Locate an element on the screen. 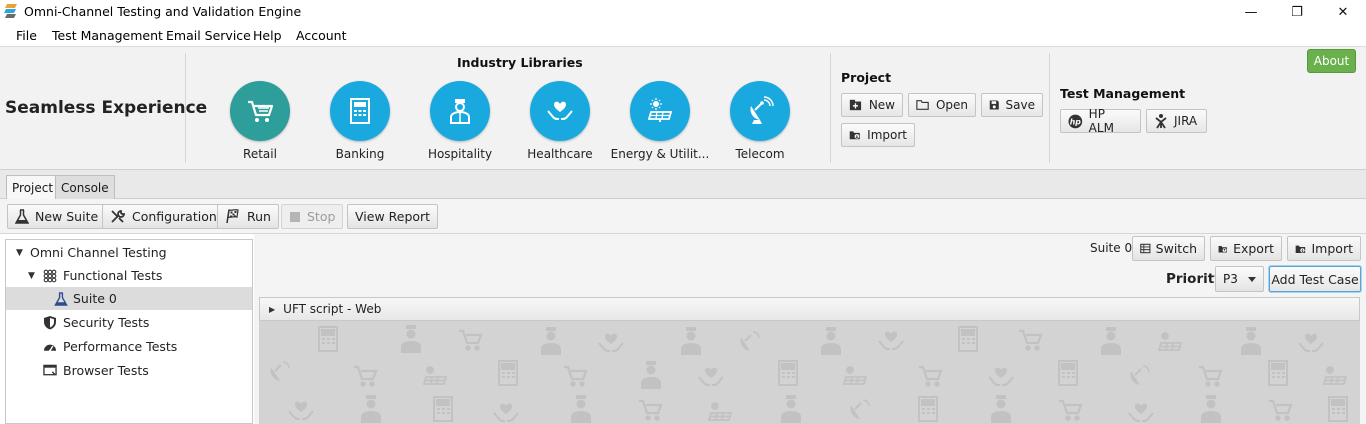 Image resolution: width=1366 pixels, height=424 pixels. tree-item-functional-tests: ▼ Functional Tests is located at coordinates (129, 275).